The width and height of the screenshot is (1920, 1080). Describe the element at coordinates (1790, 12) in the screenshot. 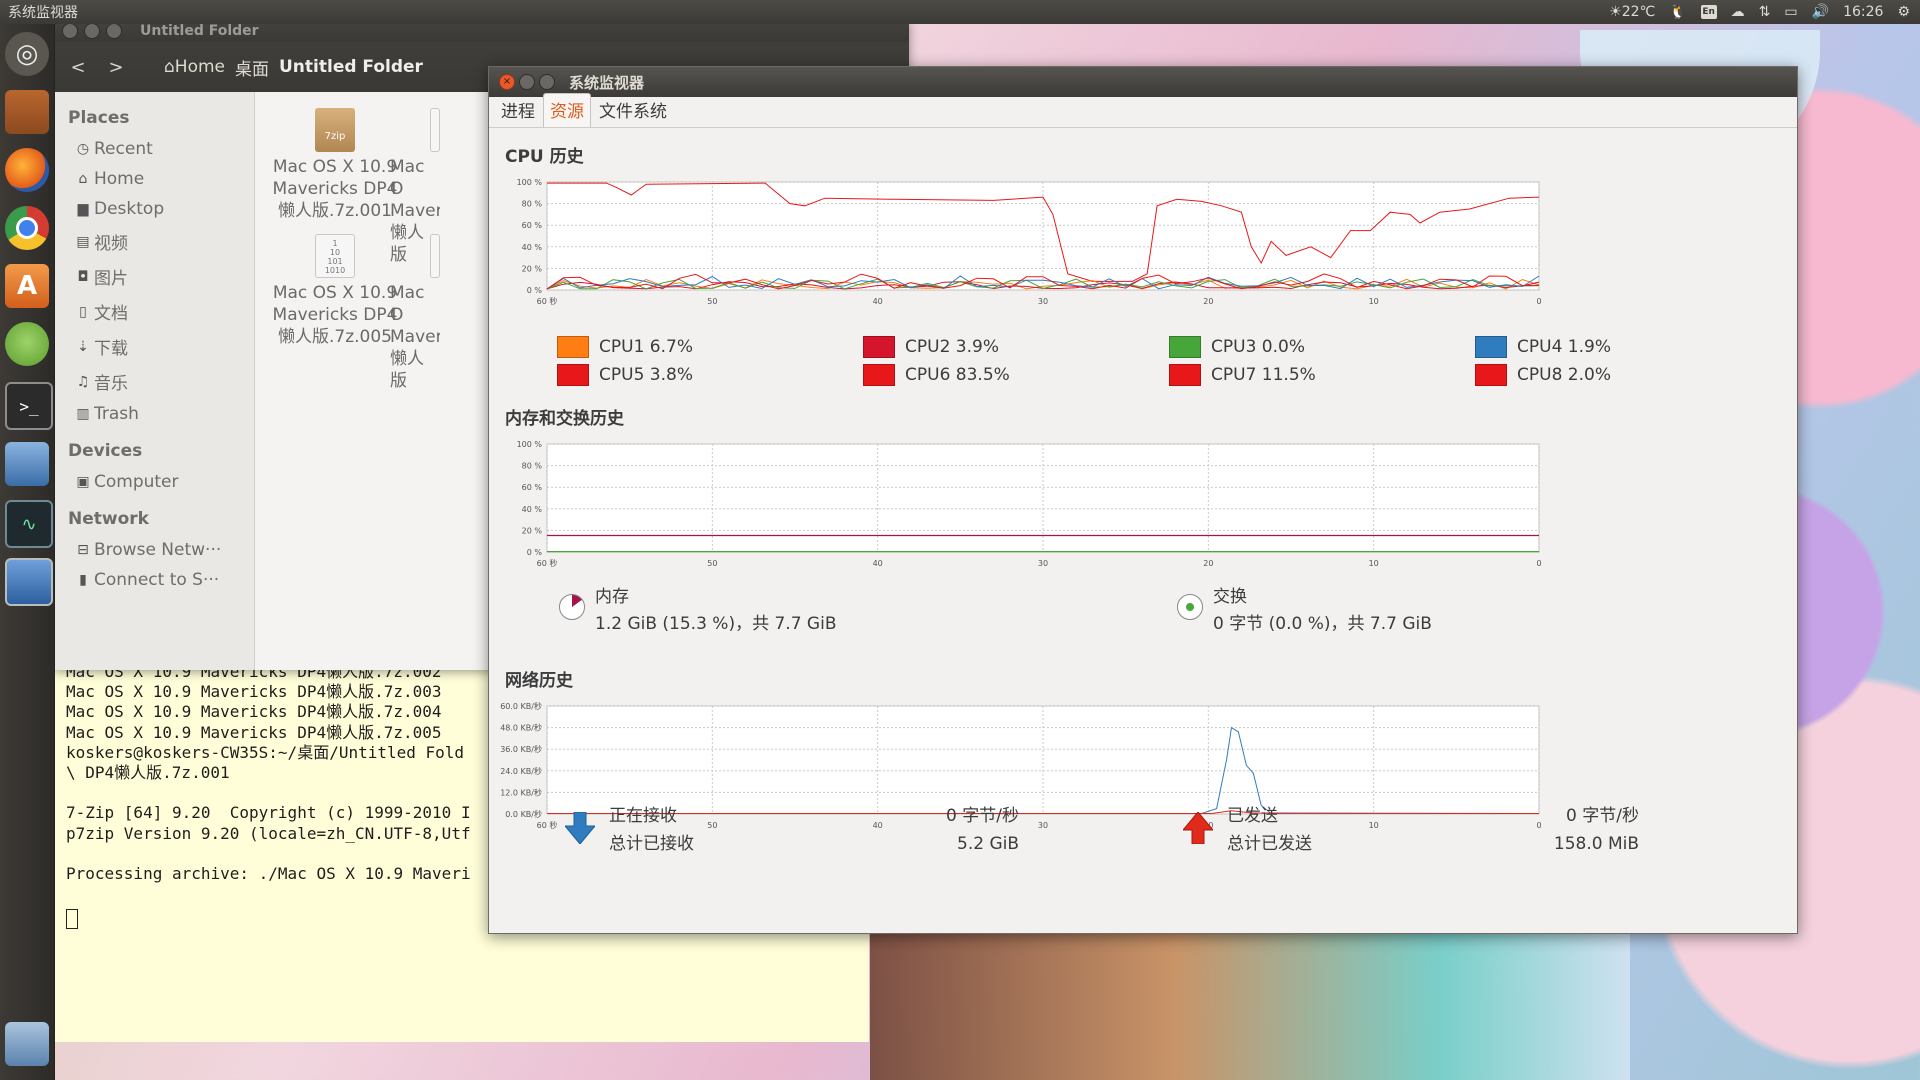

I see `battery-icon: ▭` at that location.